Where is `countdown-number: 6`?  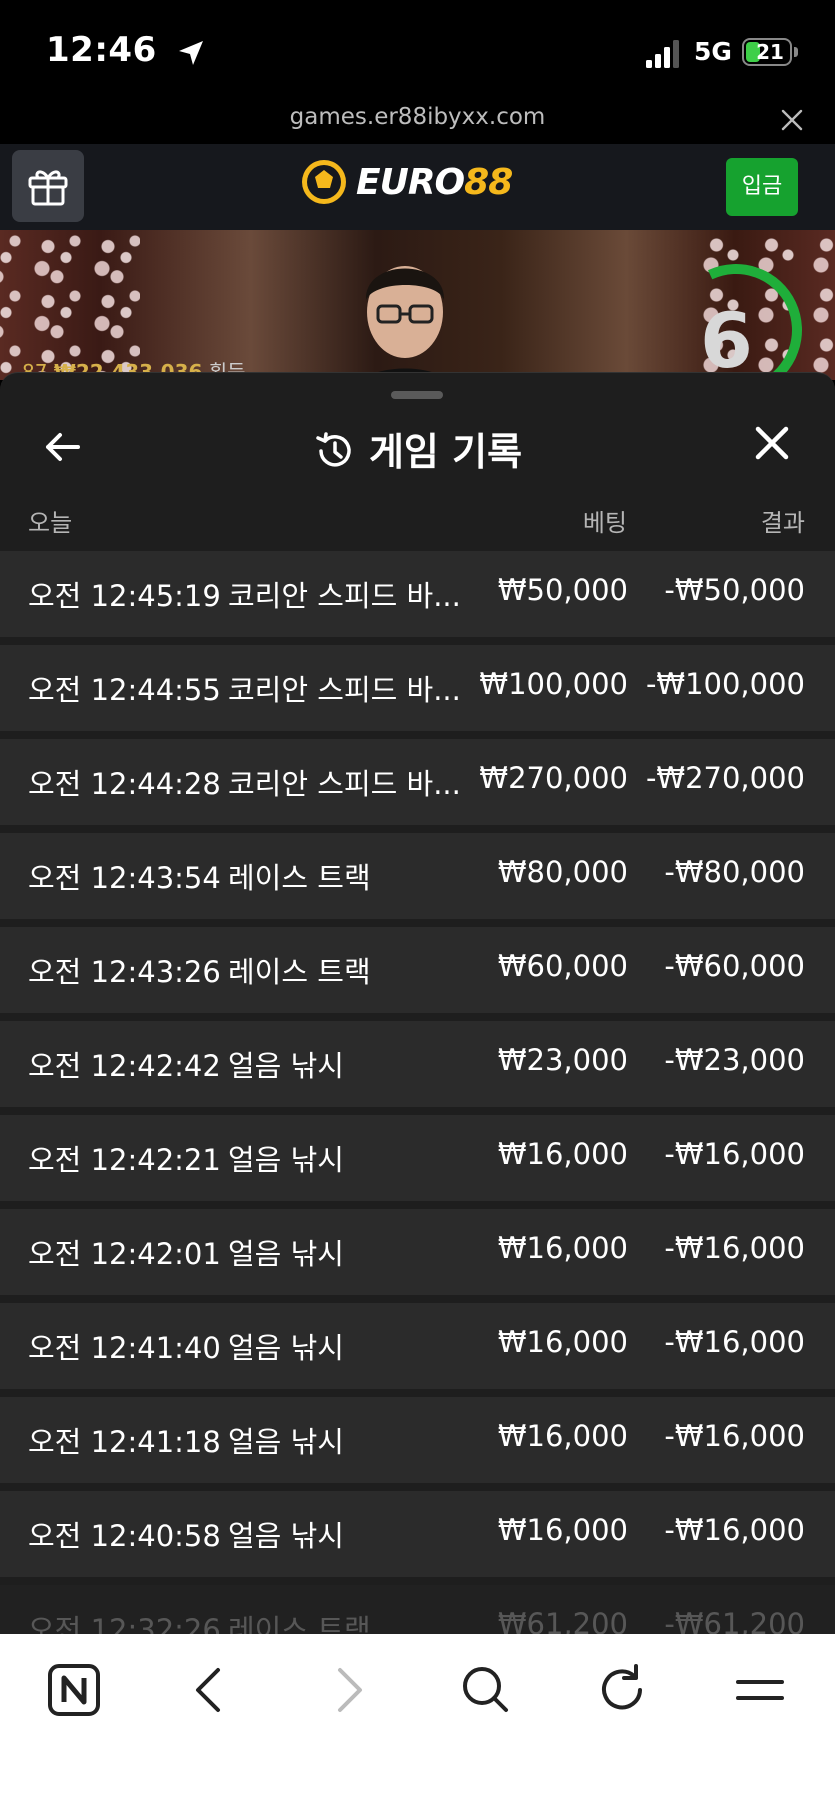
countdown-number: 6 is located at coordinates (726, 338).